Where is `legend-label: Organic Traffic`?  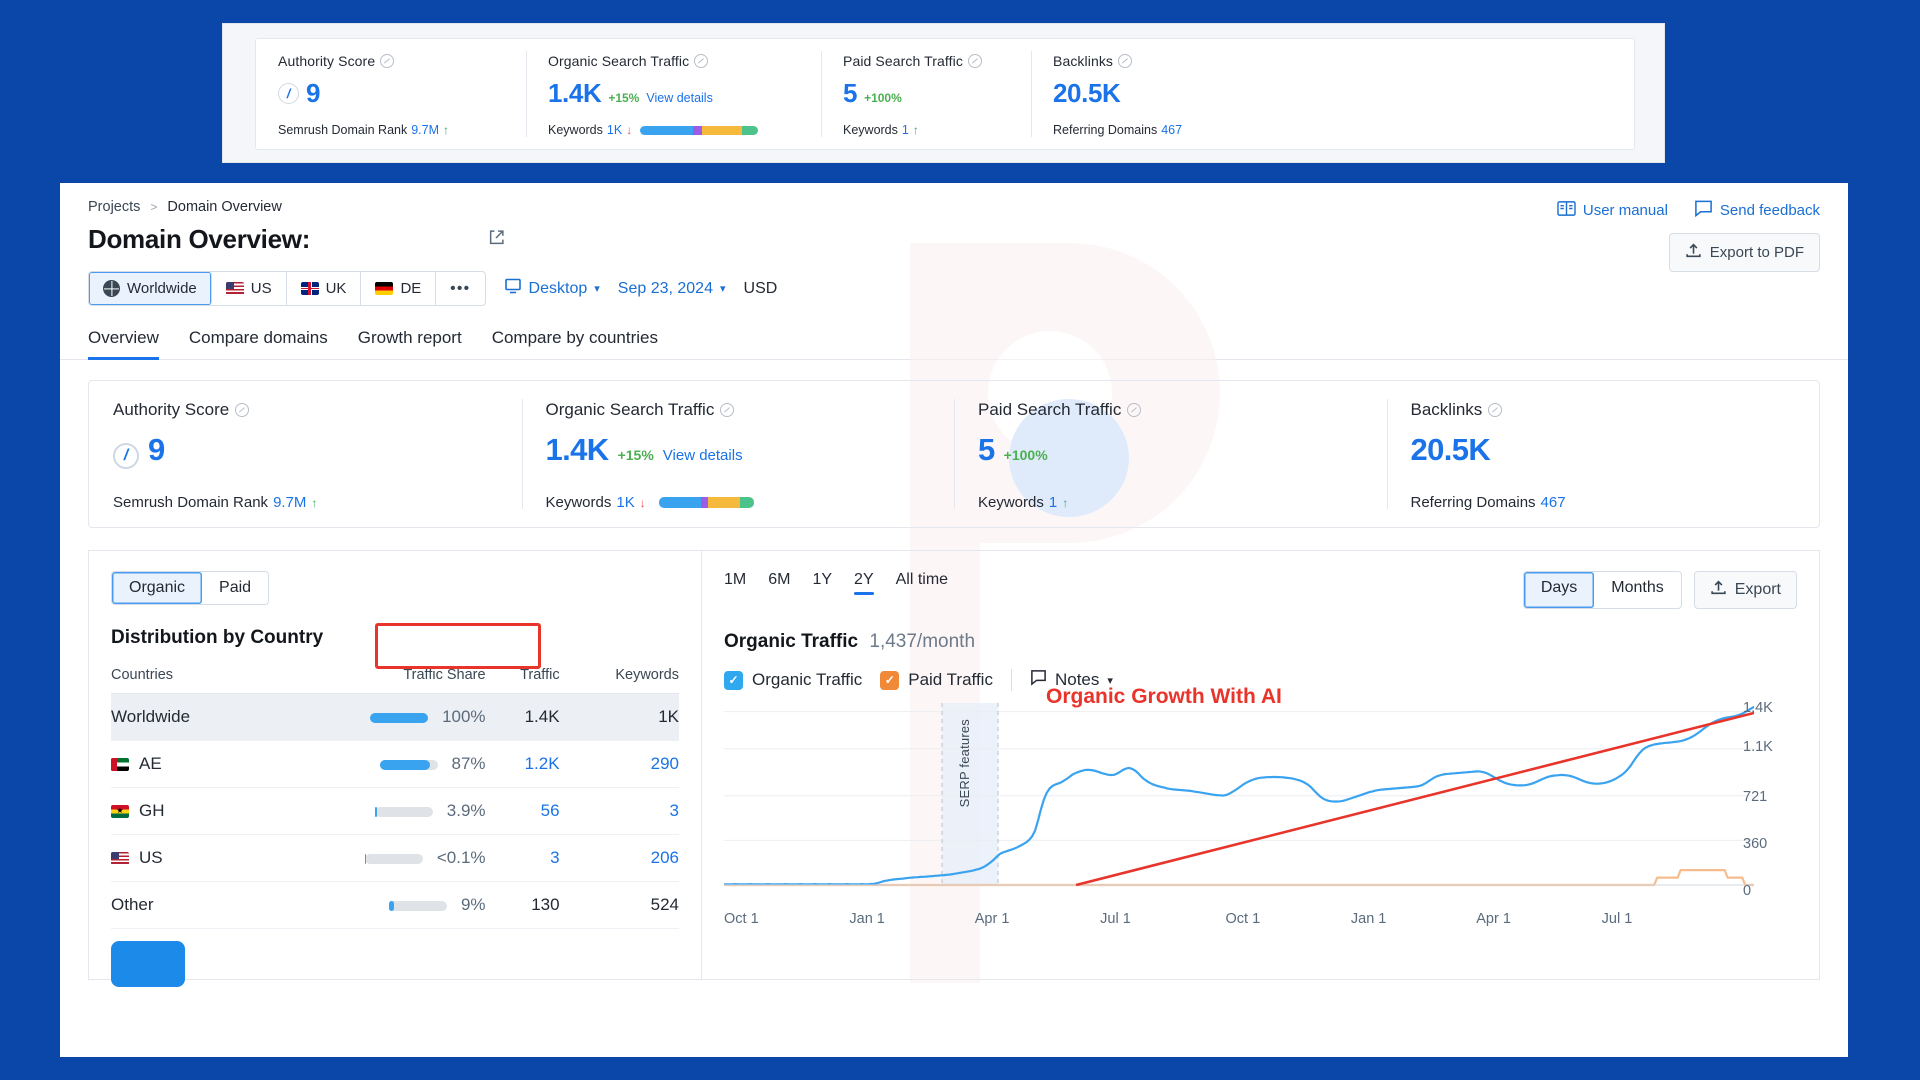 legend-label: Organic Traffic is located at coordinates (807, 679).